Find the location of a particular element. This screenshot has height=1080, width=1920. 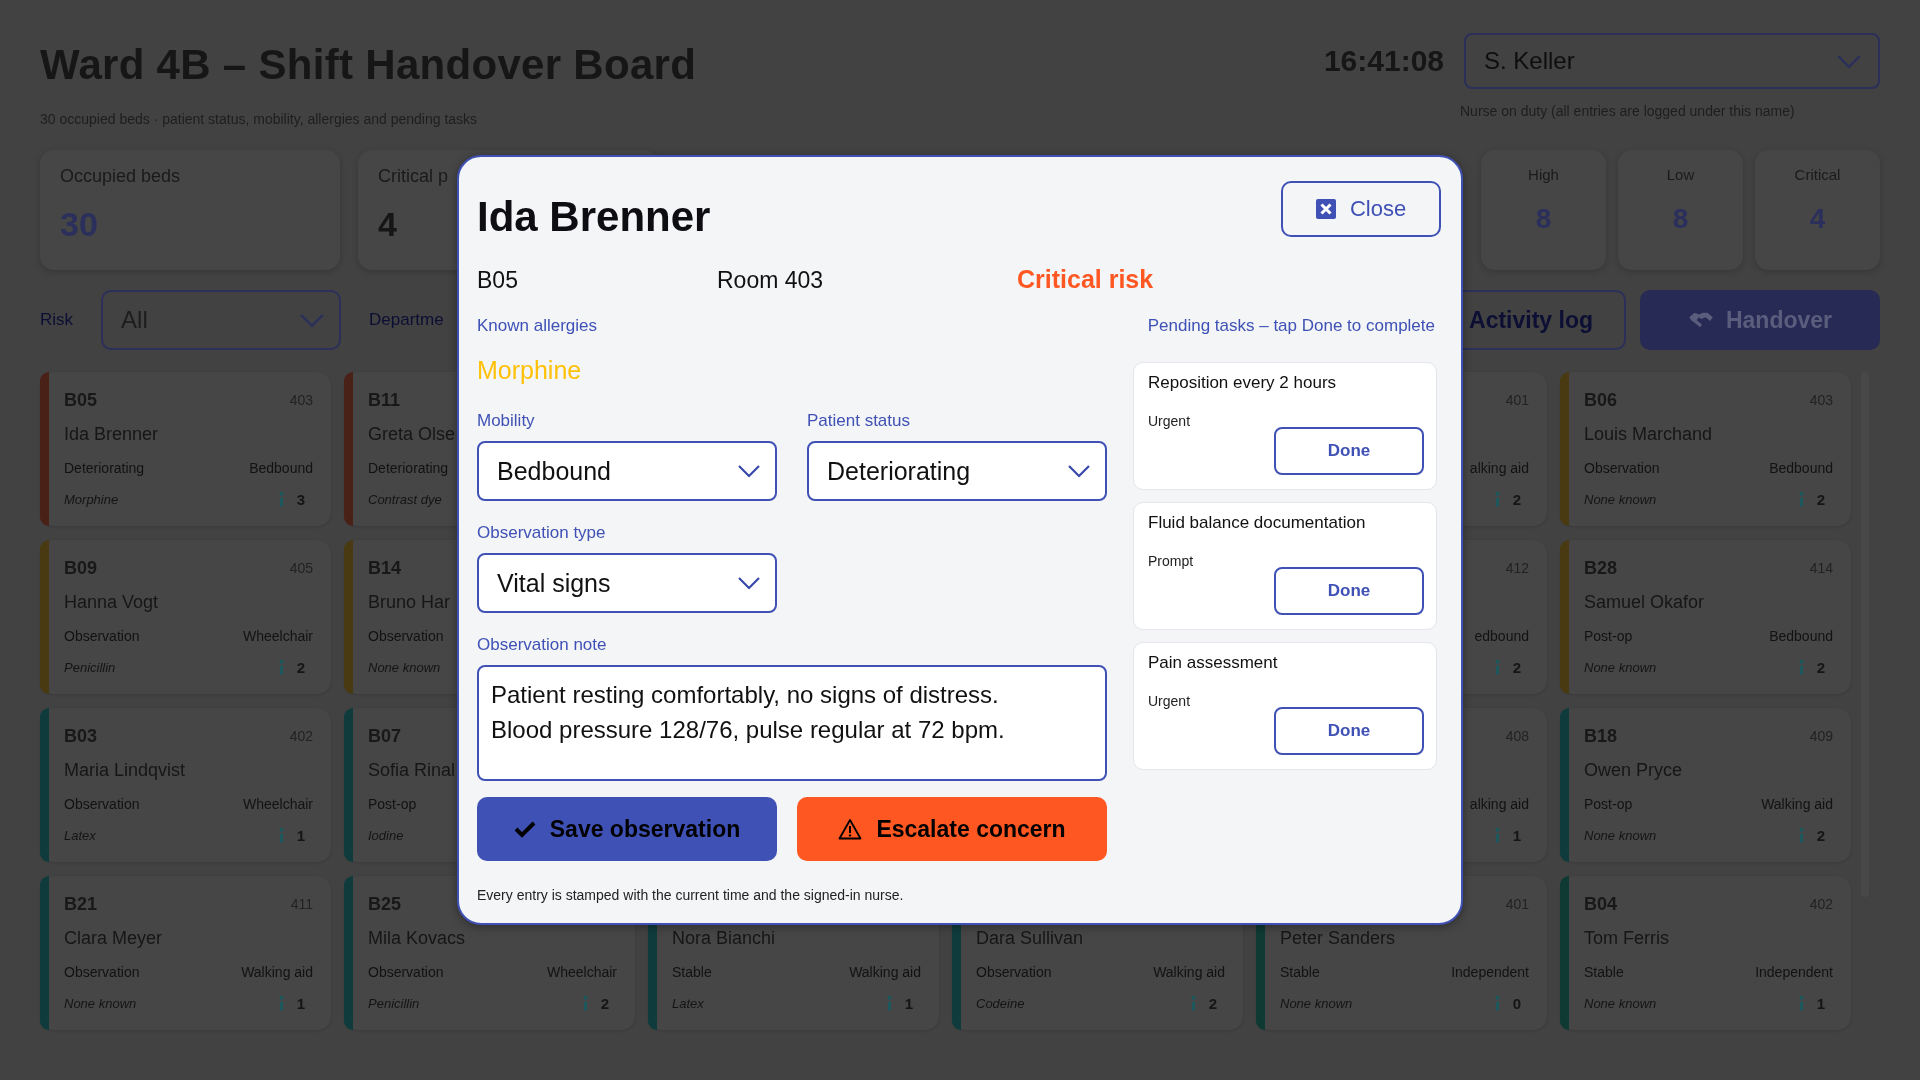

field-label: Patient status is located at coordinates (859, 421).